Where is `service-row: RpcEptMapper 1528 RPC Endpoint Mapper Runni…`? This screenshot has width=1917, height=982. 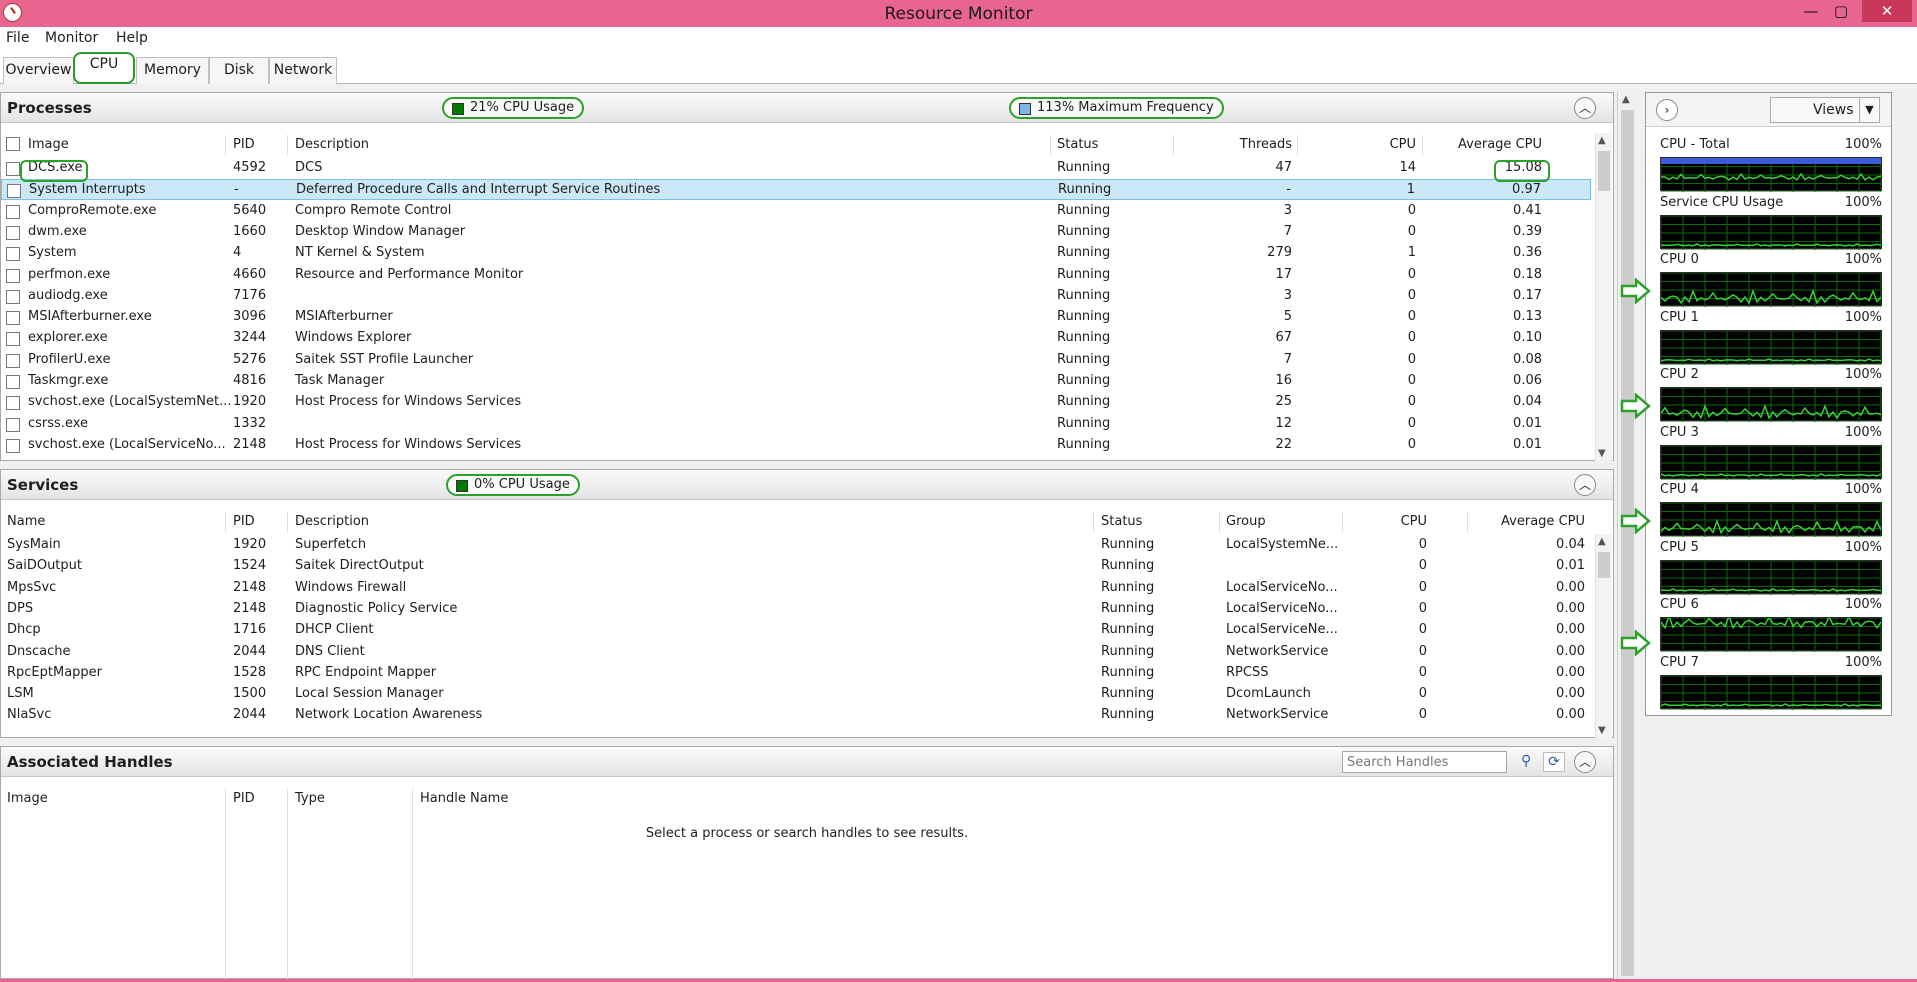 service-row: RpcEptMapper 1528 RPC Endpoint Mapper Runni… is located at coordinates (796, 673).